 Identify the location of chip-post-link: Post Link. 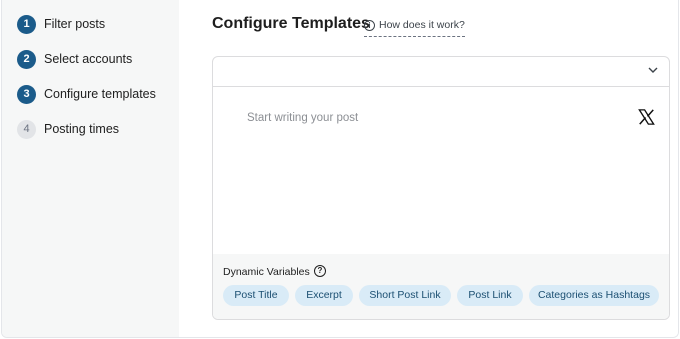
(490, 295).